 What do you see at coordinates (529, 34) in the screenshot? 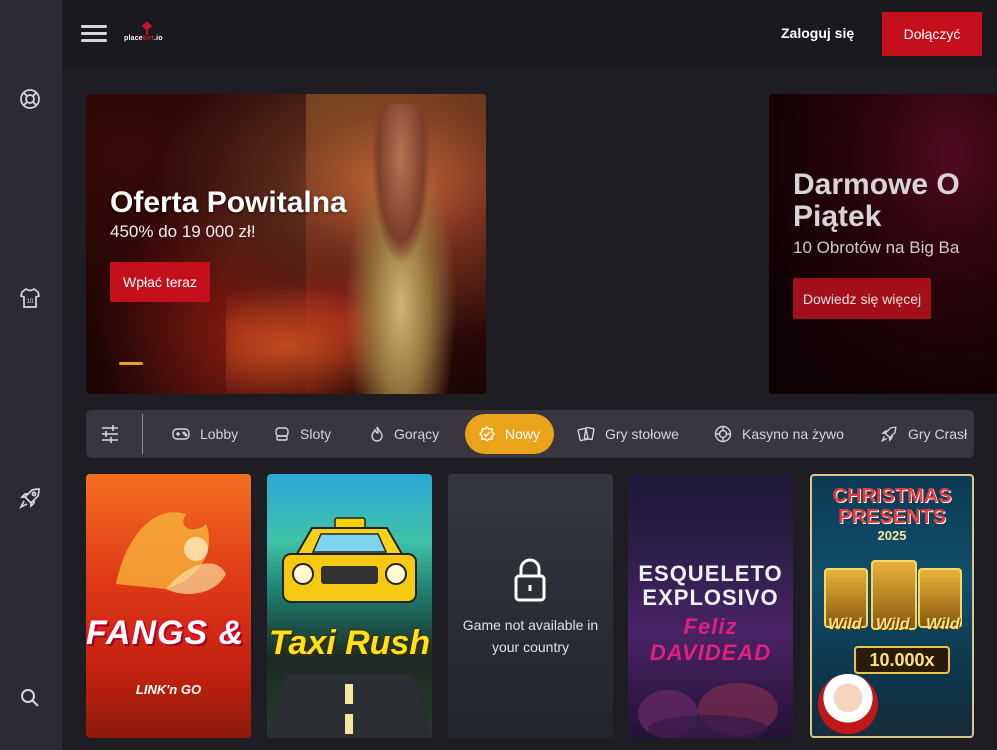
I see `top-bar: placebet.io Zaloguj się Dołączyć` at bounding box center [529, 34].